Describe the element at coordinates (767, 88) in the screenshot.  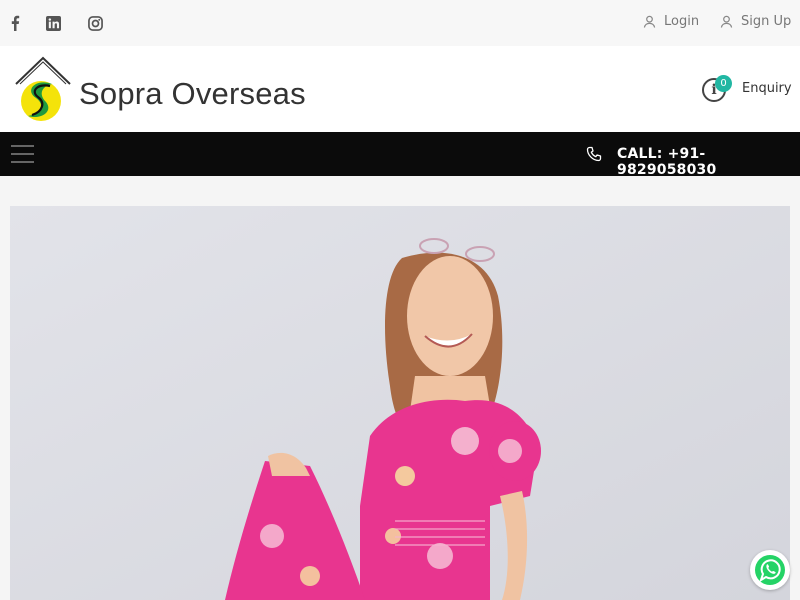
I see `enquiry-label: Enquiry` at that location.